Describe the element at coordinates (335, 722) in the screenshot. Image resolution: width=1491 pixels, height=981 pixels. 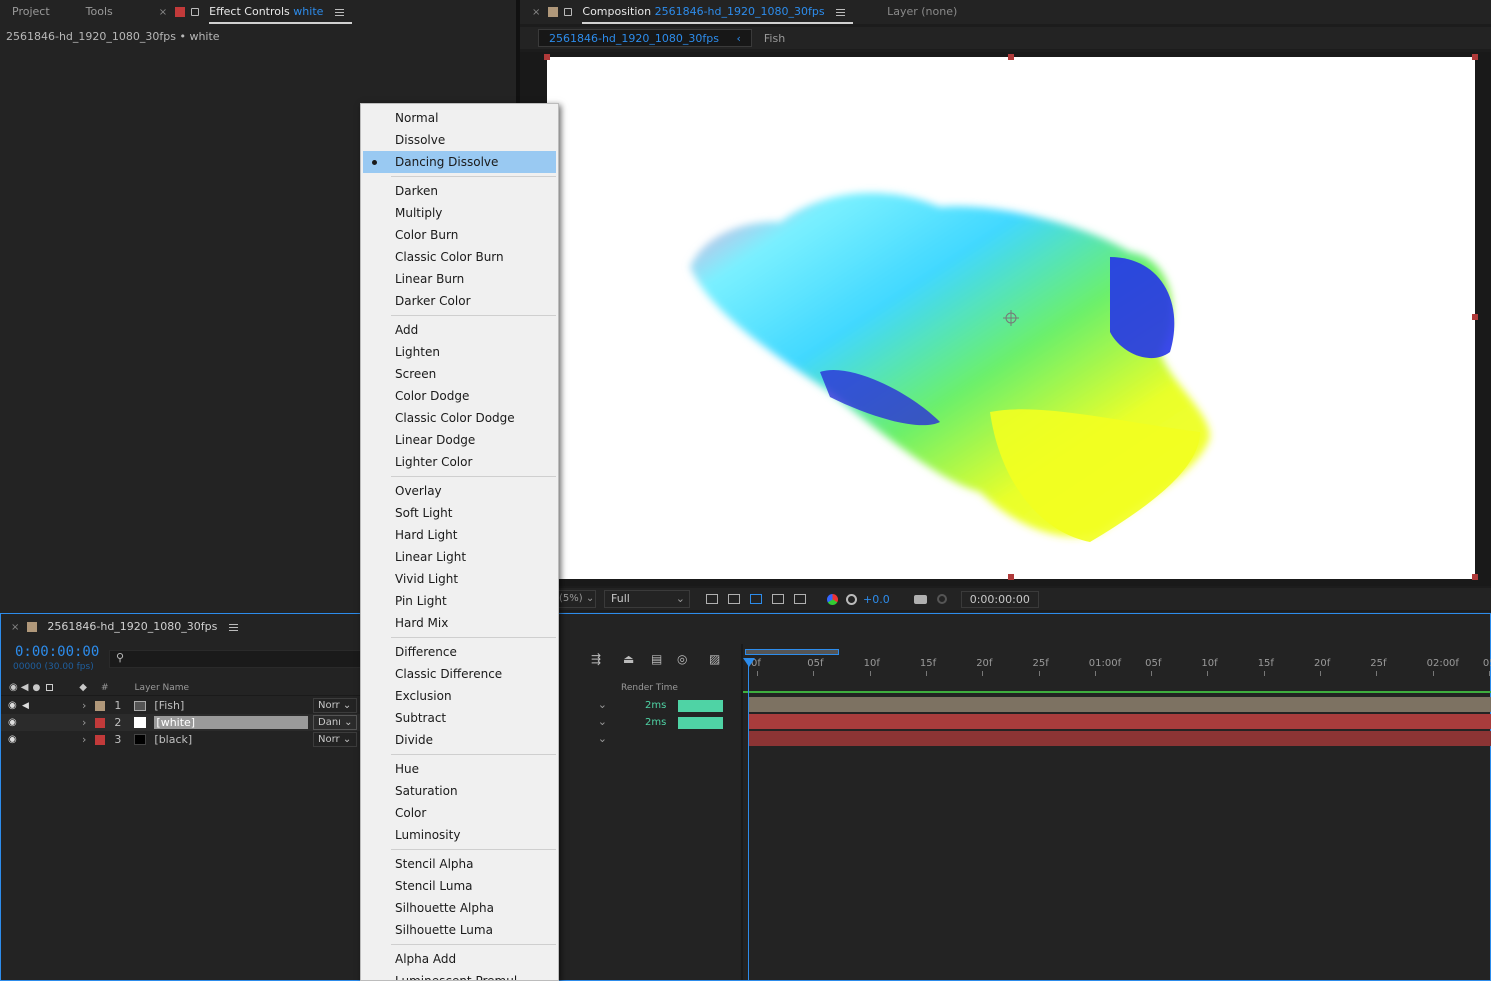
I see `blend-mode-dropdown: Danı ⌄` at that location.